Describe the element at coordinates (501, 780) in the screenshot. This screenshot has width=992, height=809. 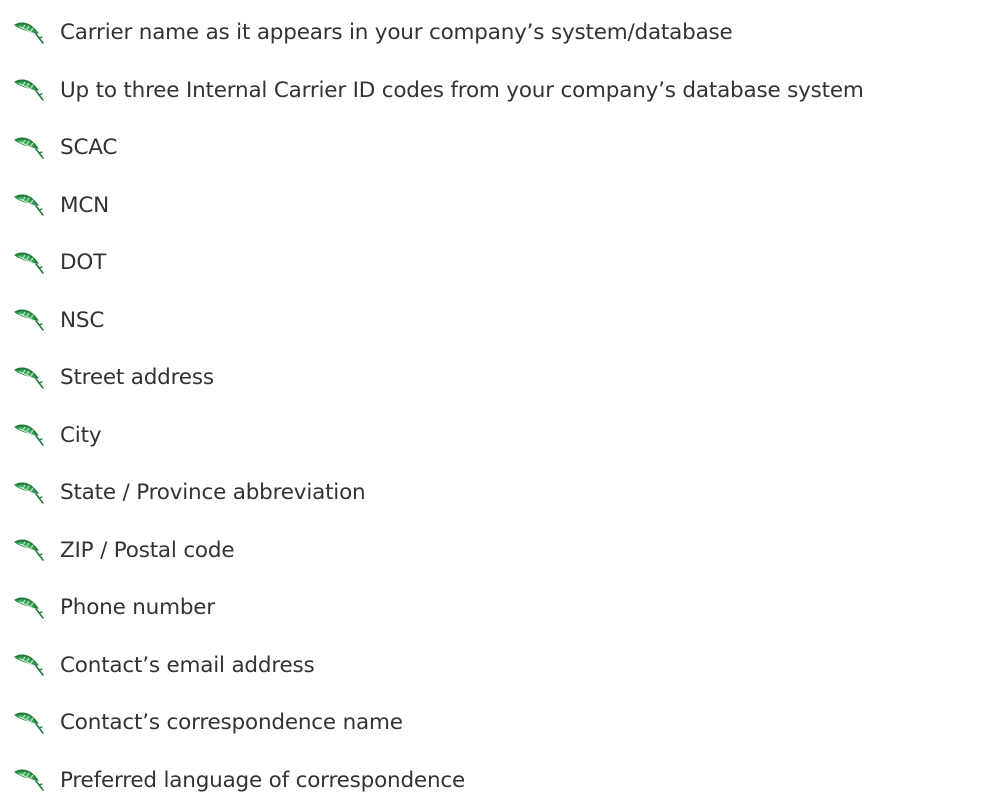
I see `list-item: Preferred language of correspondence` at that location.